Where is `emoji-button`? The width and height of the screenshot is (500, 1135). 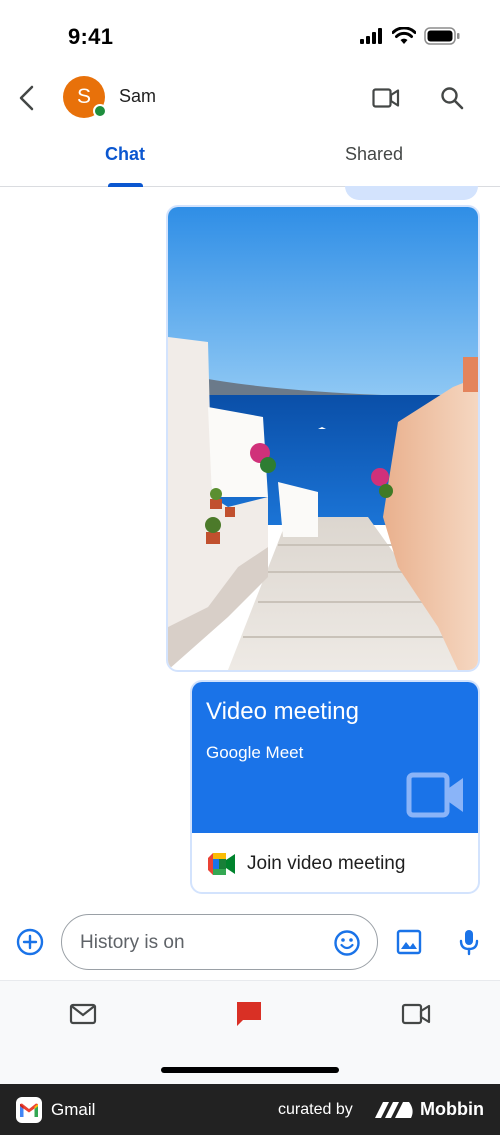
emoji-button is located at coordinates (347, 943).